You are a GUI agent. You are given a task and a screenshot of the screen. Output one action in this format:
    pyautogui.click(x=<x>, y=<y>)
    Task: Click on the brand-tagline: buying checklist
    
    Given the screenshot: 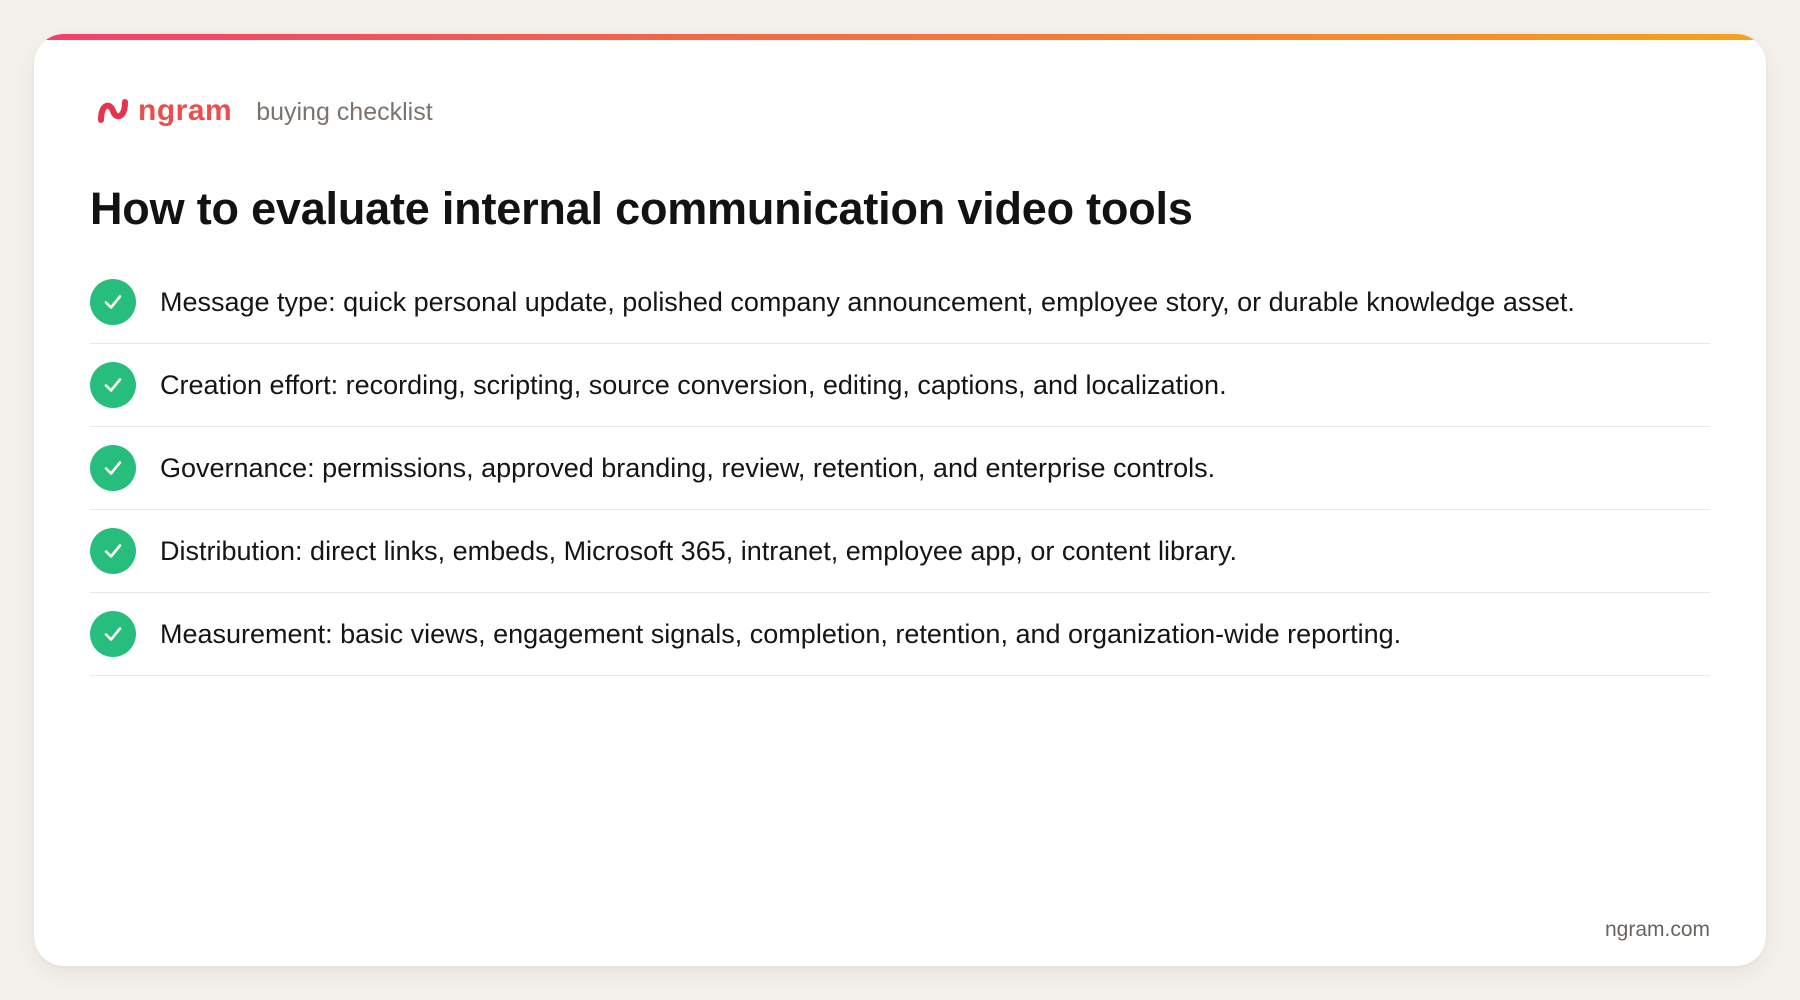 What is the action you would take?
    pyautogui.click(x=344, y=111)
    